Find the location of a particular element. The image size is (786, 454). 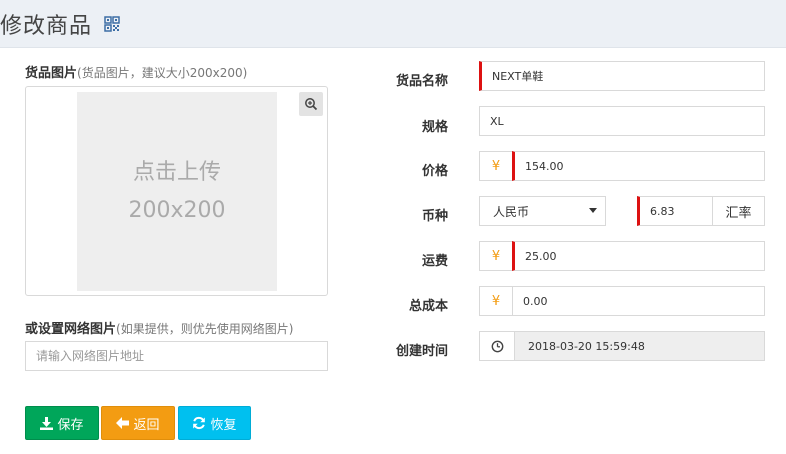

name-label: 货品名称 is located at coordinates (421, 81).